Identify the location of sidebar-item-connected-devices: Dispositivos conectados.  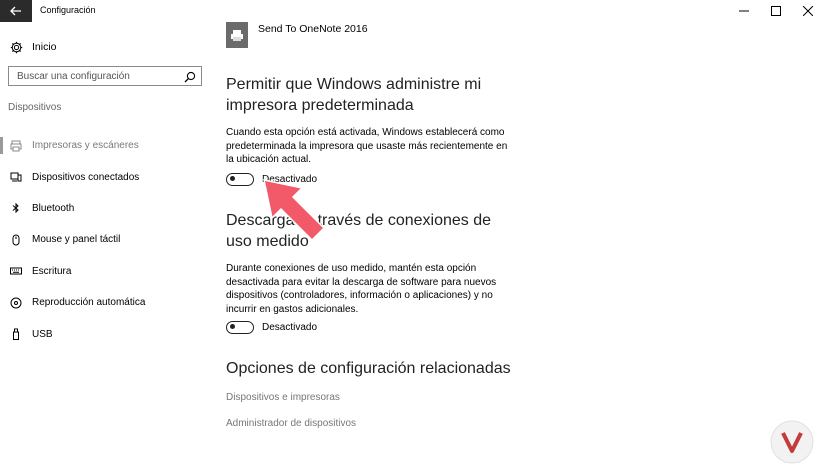
(105, 176).